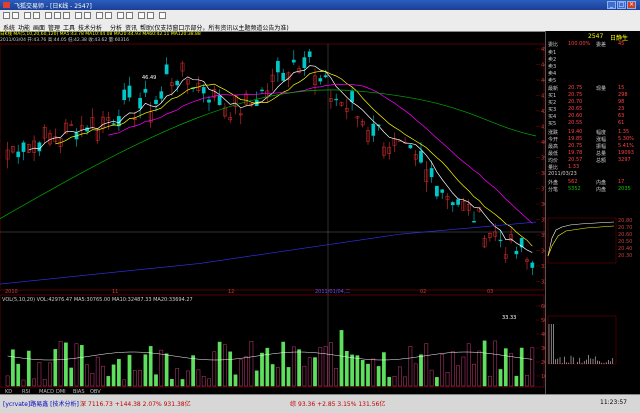 This screenshot has width=640, height=413. What do you see at coordinates (87, 15) in the screenshot?
I see `print-icon` at bounding box center [87, 15].